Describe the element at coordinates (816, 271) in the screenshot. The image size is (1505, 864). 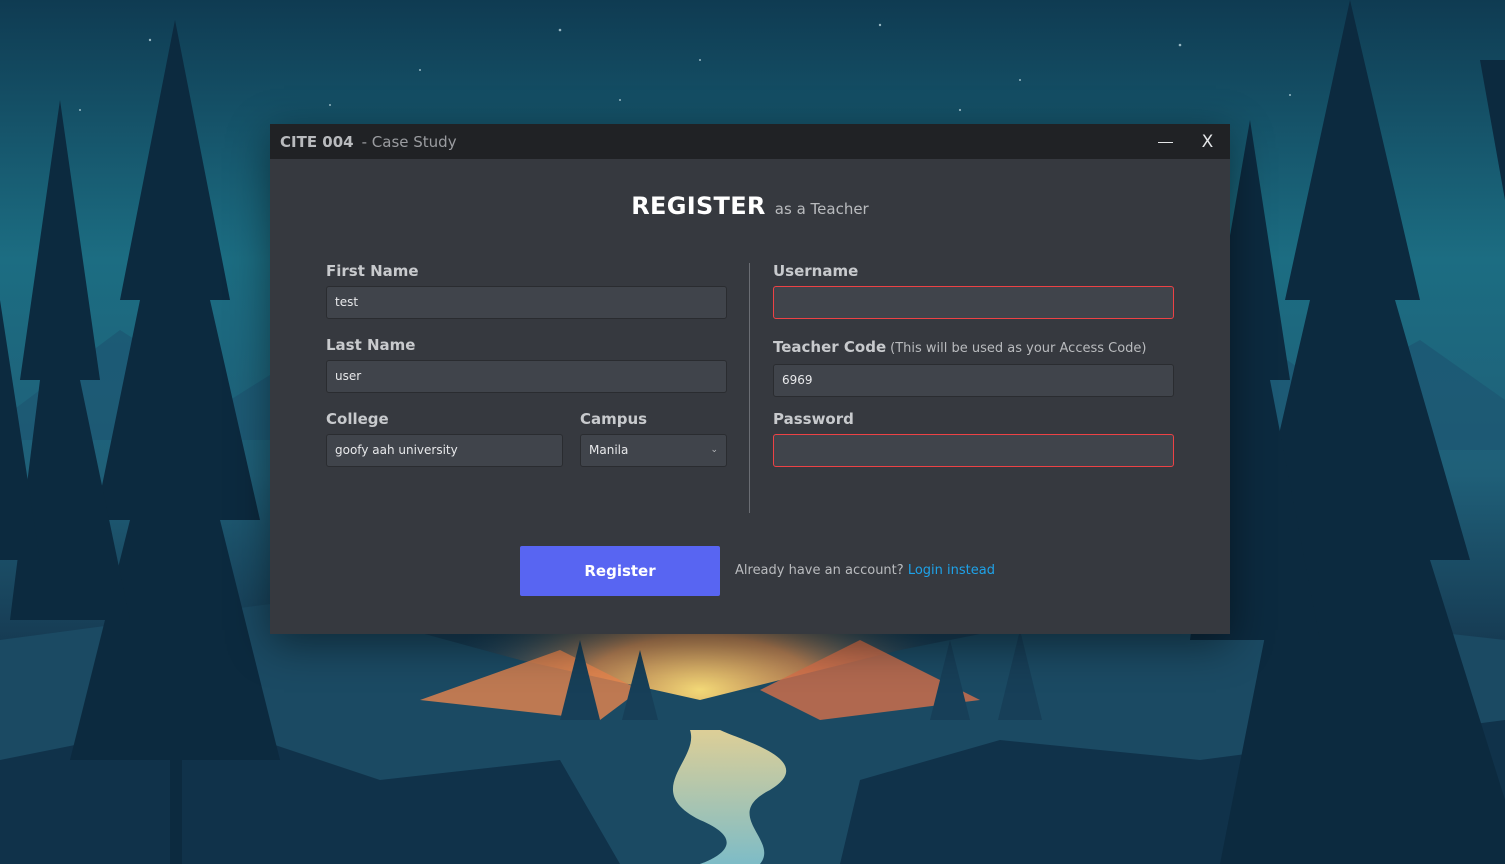
I see `username-label: Username` at that location.